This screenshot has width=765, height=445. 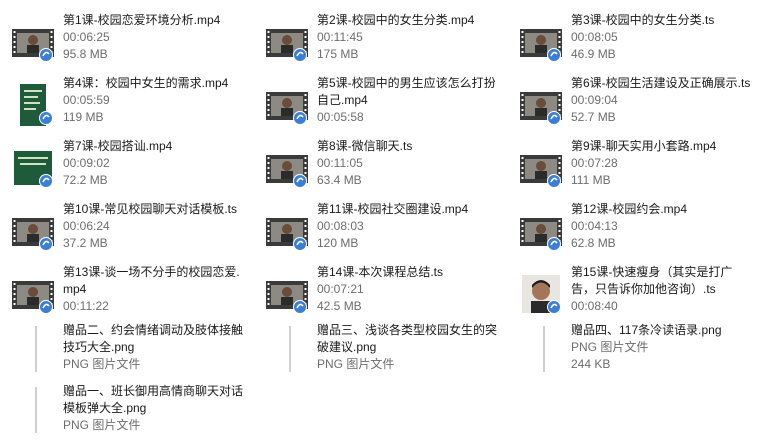 What do you see at coordinates (146, 83) in the screenshot?
I see `file-name: 第4课：校园中女生的需求.mp4` at bounding box center [146, 83].